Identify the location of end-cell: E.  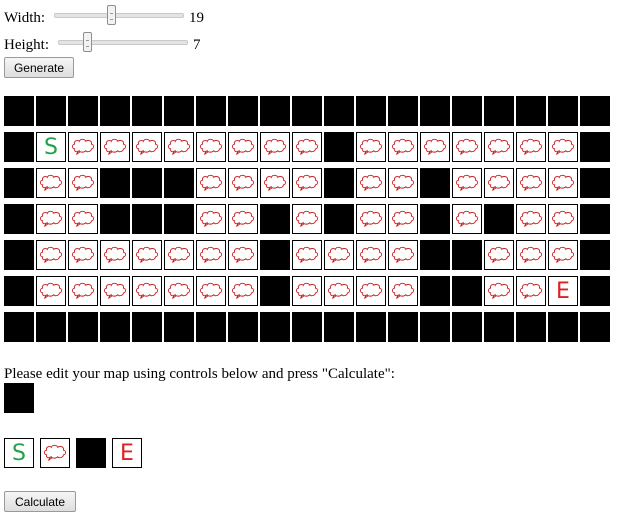
(563, 291).